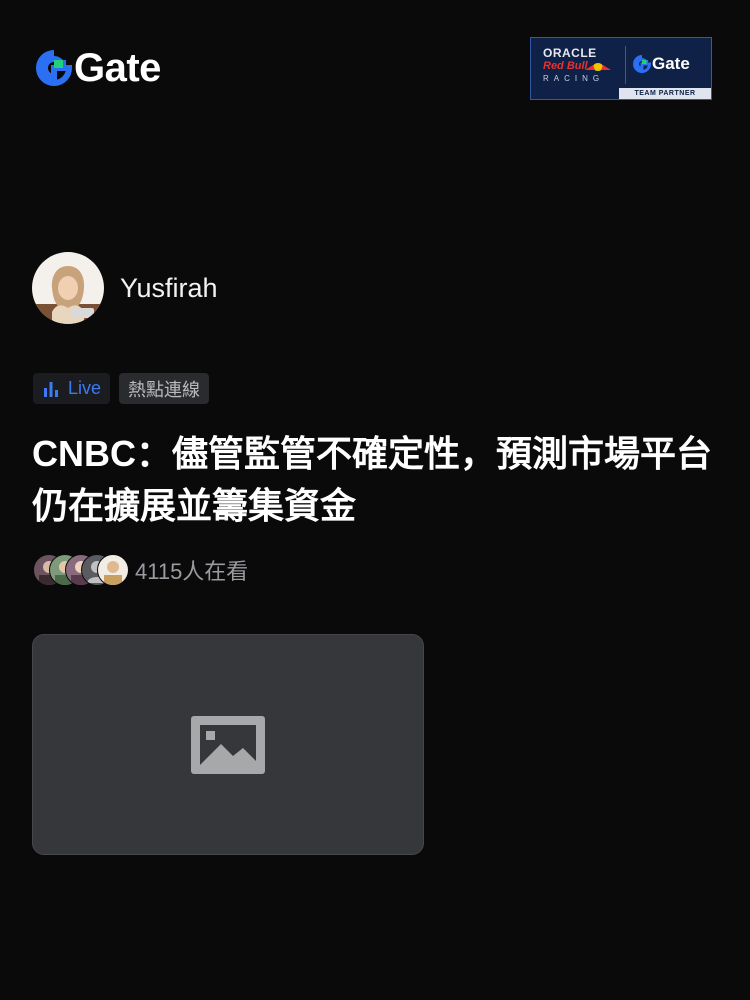 This screenshot has height=1000, width=750. I want to click on badge-gate-logo: Gate, so click(661, 64).